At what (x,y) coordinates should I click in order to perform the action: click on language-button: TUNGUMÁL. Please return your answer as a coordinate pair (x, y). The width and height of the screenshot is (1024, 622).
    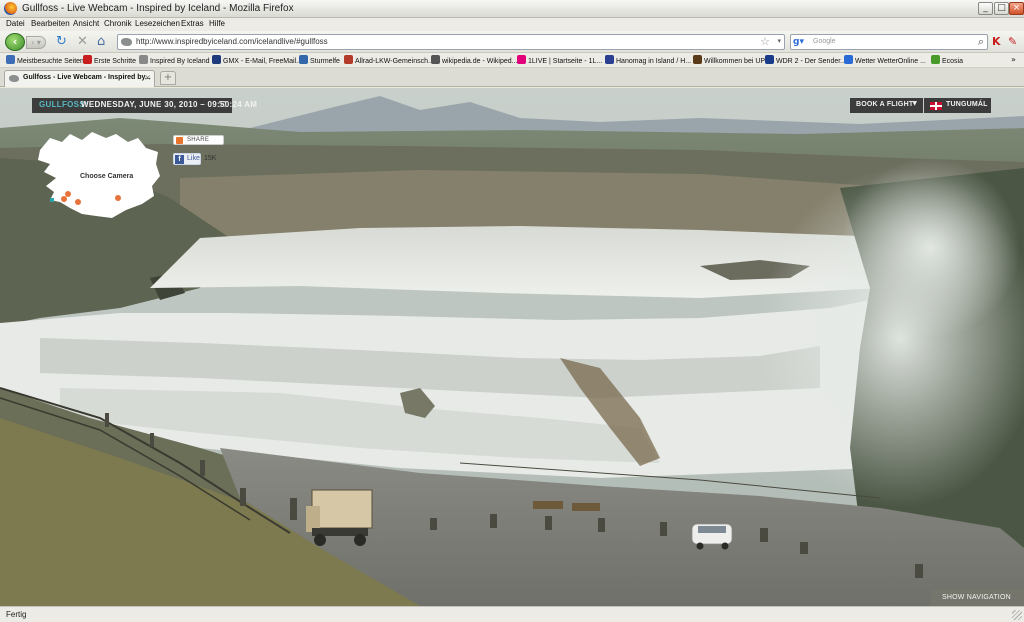
    Looking at the image, I should click on (957, 105).